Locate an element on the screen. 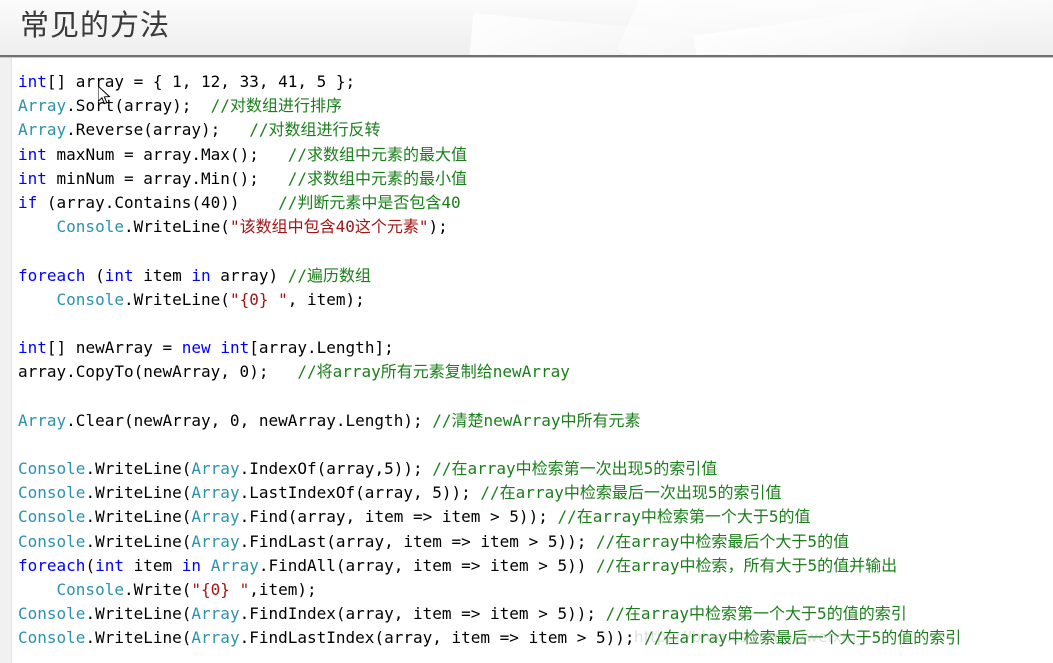 This screenshot has width=1053, height=663. header-decoration-shape-b is located at coordinates (873, 28).